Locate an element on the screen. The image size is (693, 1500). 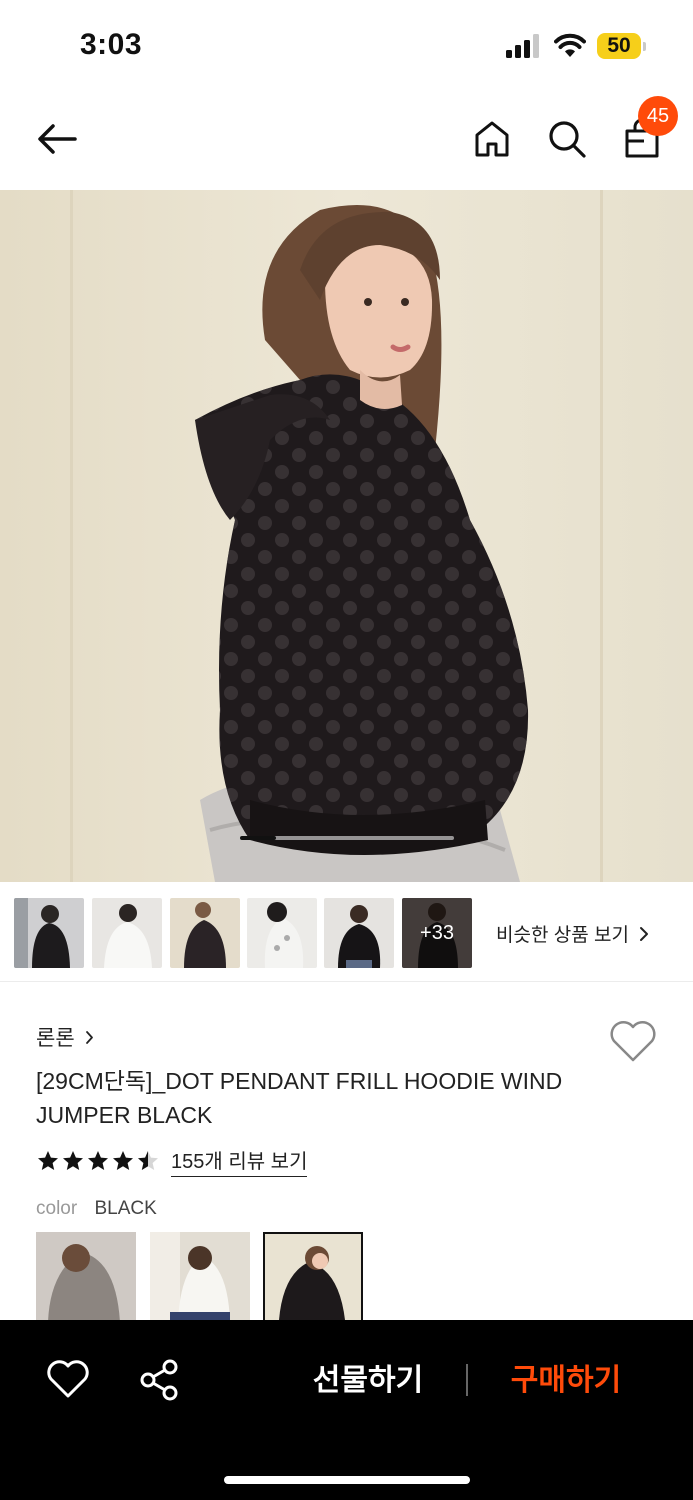
option-label: color is located at coordinates (57, 1208).